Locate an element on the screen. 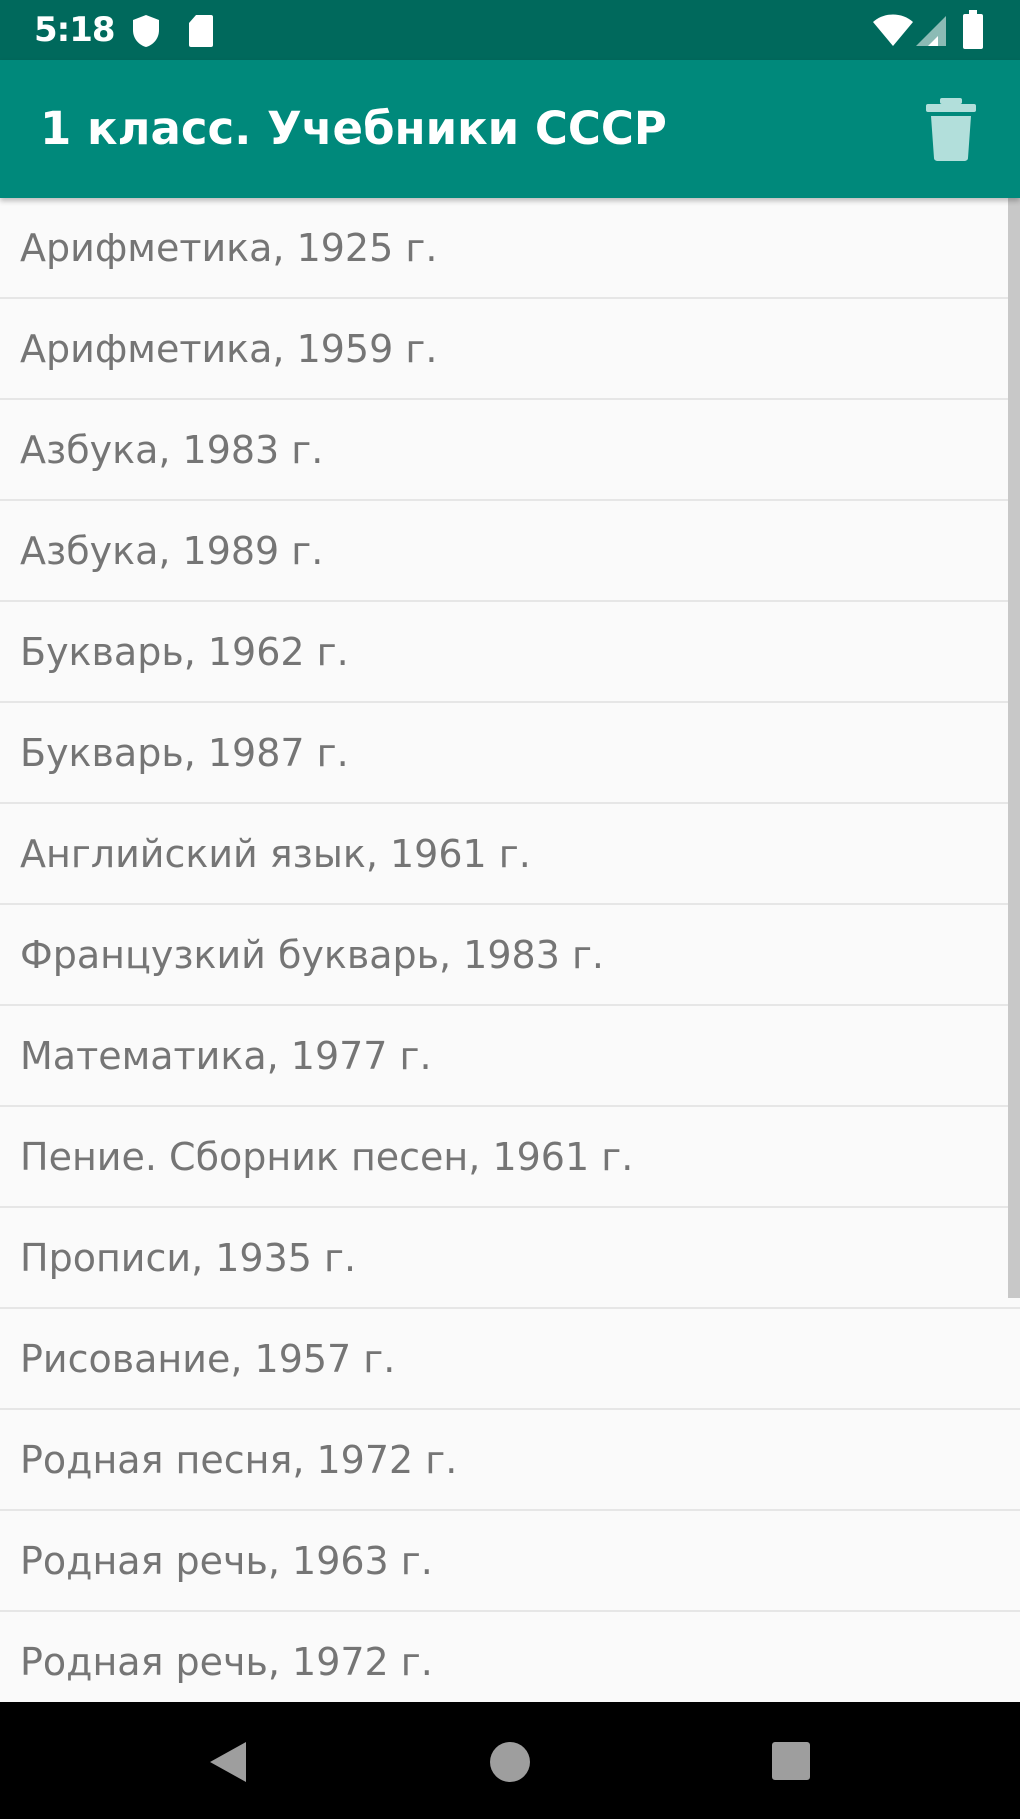  list-item: Арифметика, 1925 г. is located at coordinates (510, 248).